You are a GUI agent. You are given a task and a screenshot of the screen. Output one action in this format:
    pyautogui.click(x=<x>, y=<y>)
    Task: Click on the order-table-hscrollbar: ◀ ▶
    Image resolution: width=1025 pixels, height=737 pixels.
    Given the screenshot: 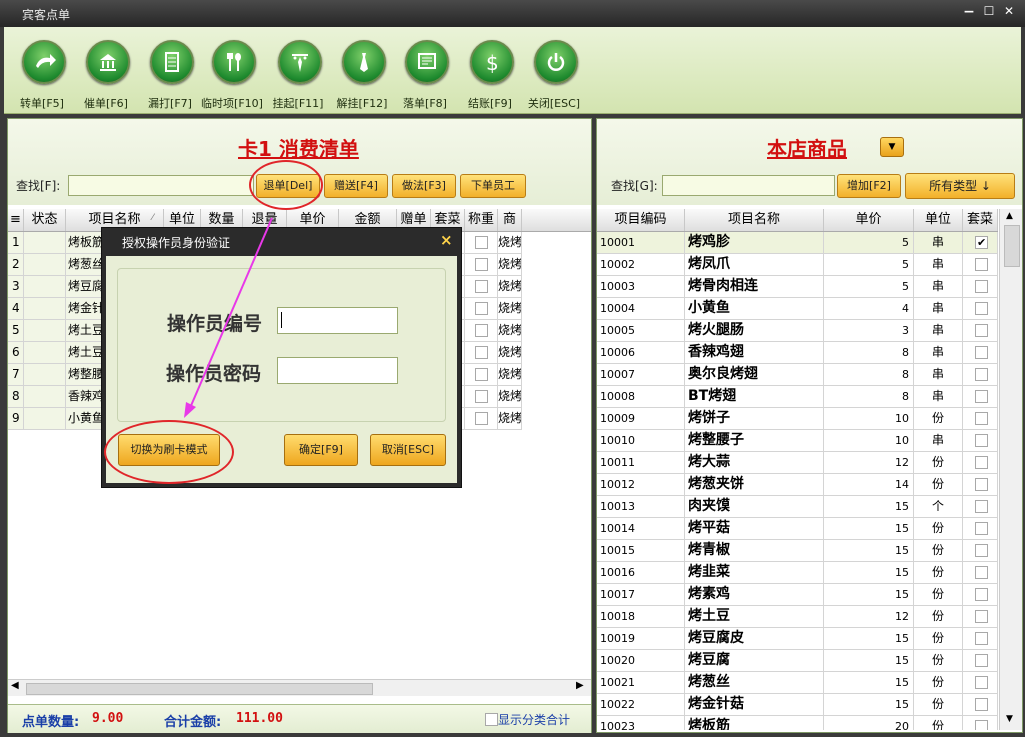 What is the action you would take?
    pyautogui.click(x=299, y=687)
    